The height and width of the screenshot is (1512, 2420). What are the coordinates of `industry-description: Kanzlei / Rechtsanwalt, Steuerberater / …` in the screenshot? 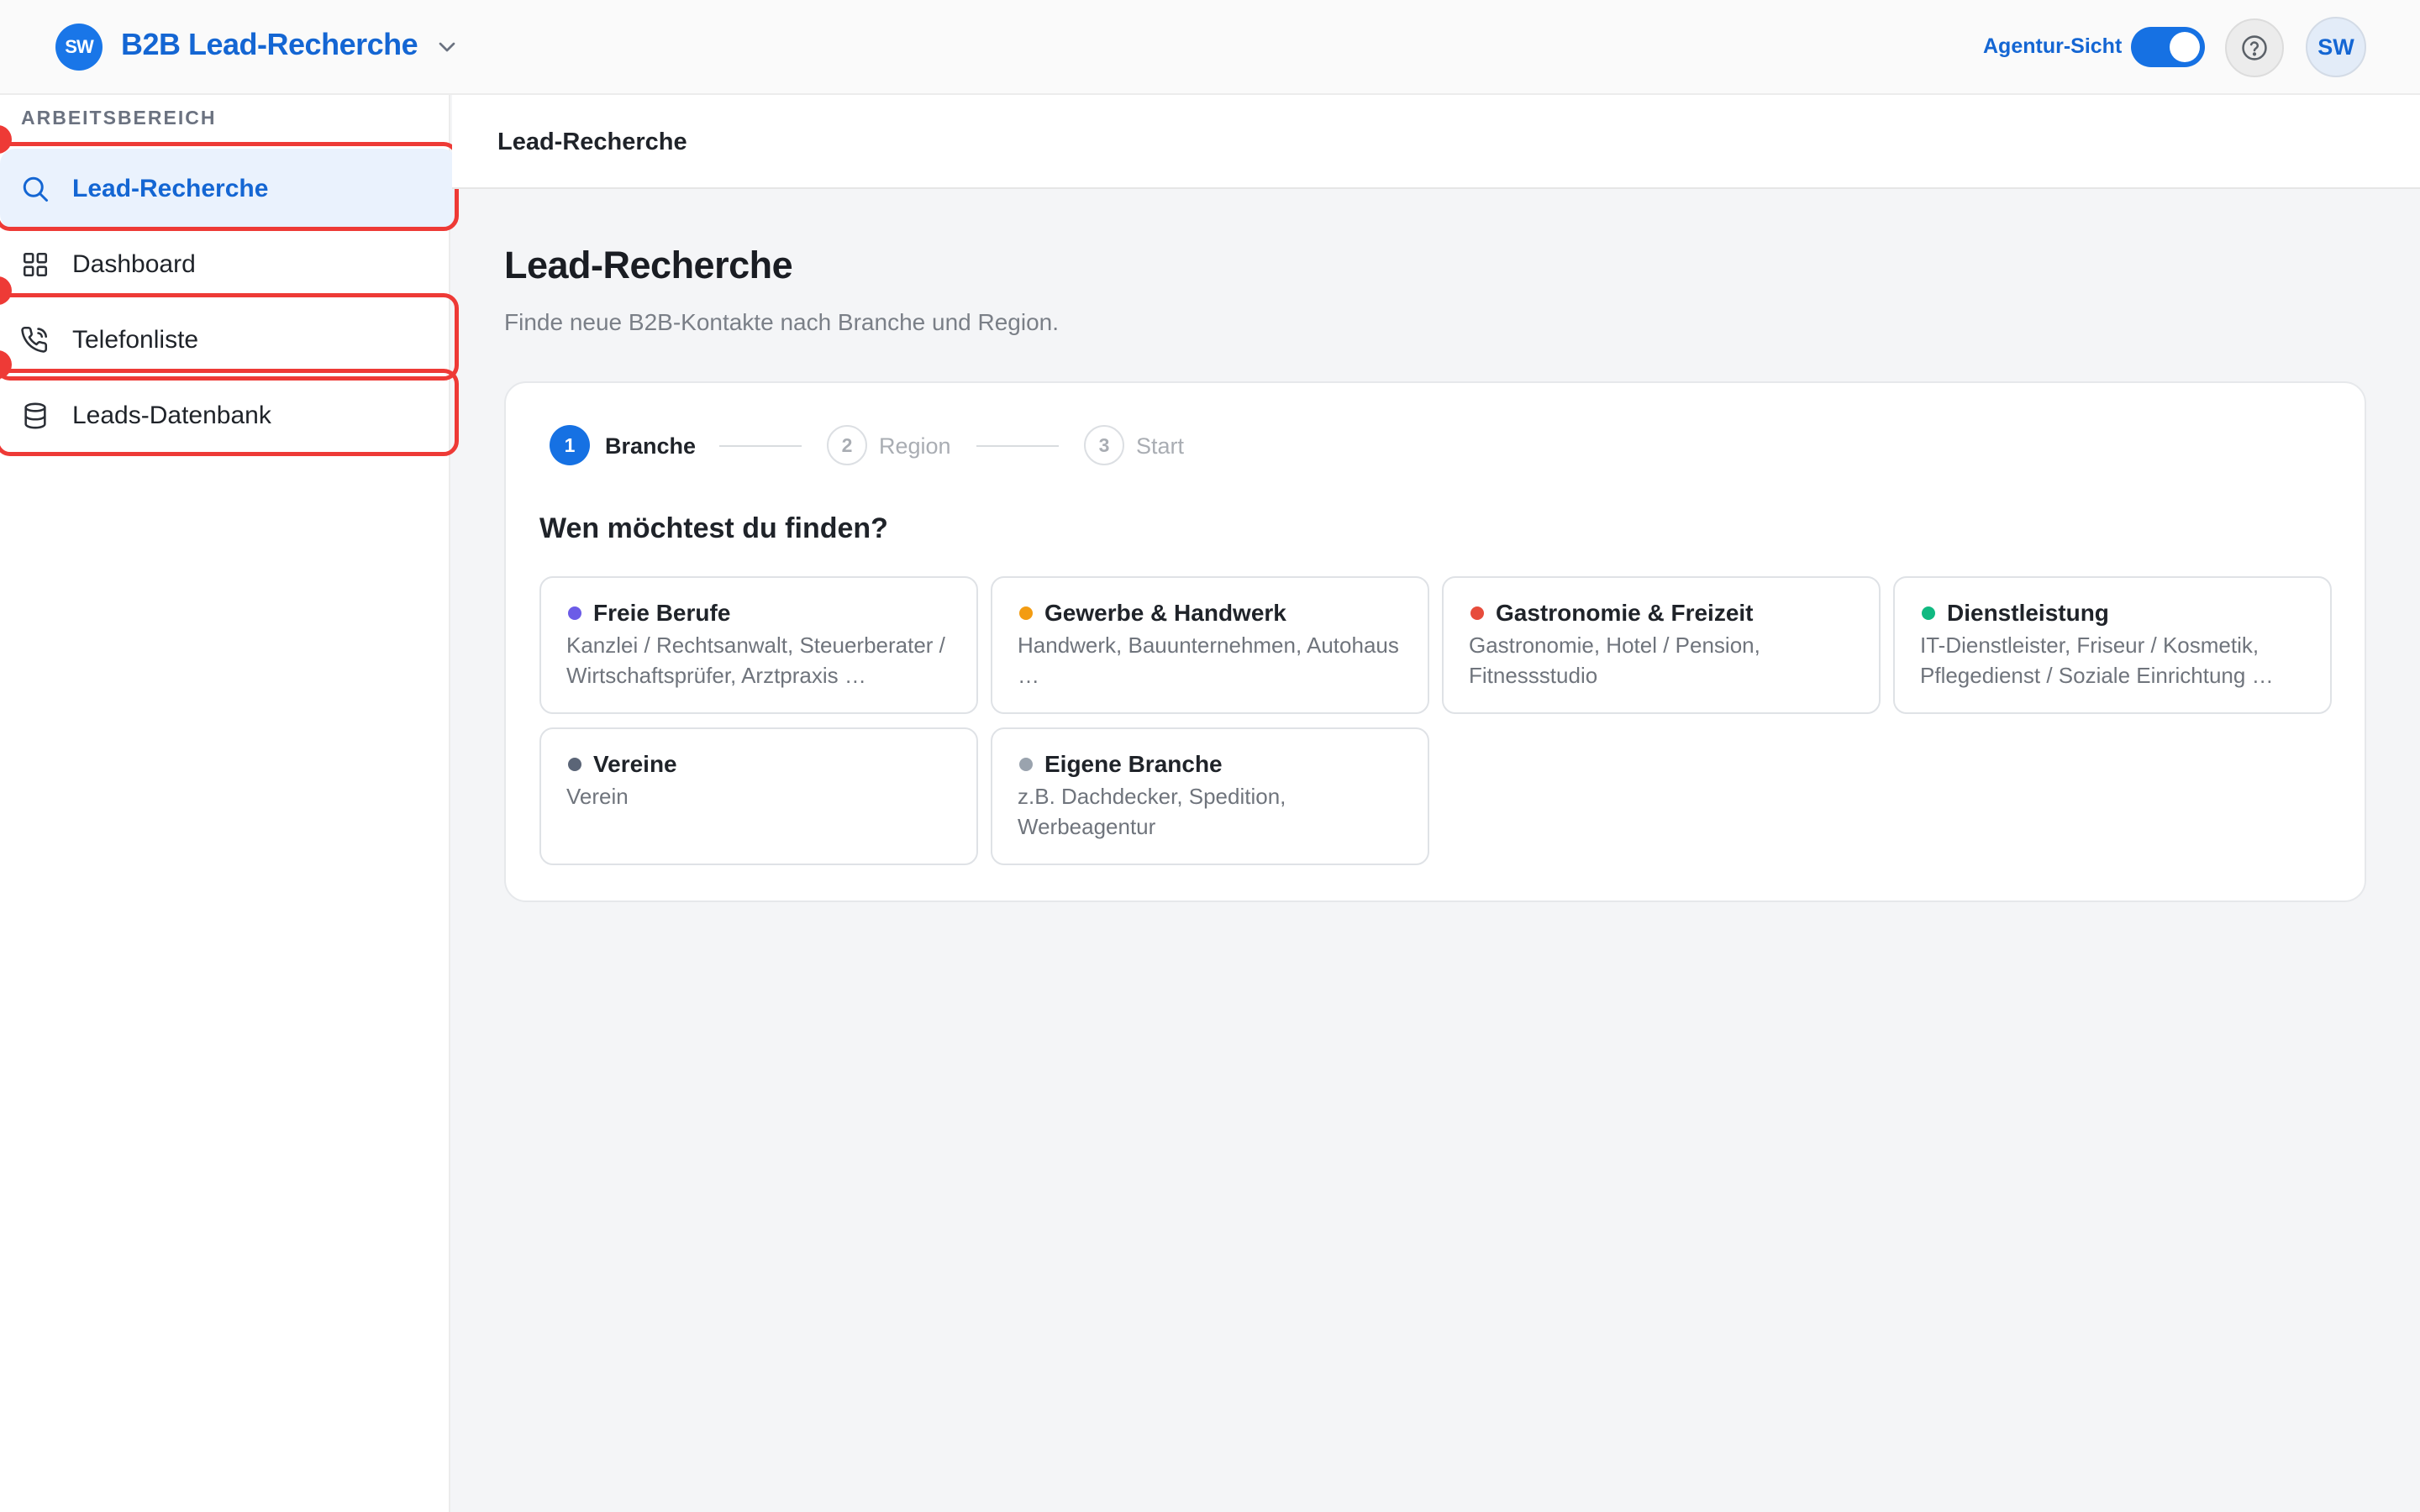 It's located at (755, 660).